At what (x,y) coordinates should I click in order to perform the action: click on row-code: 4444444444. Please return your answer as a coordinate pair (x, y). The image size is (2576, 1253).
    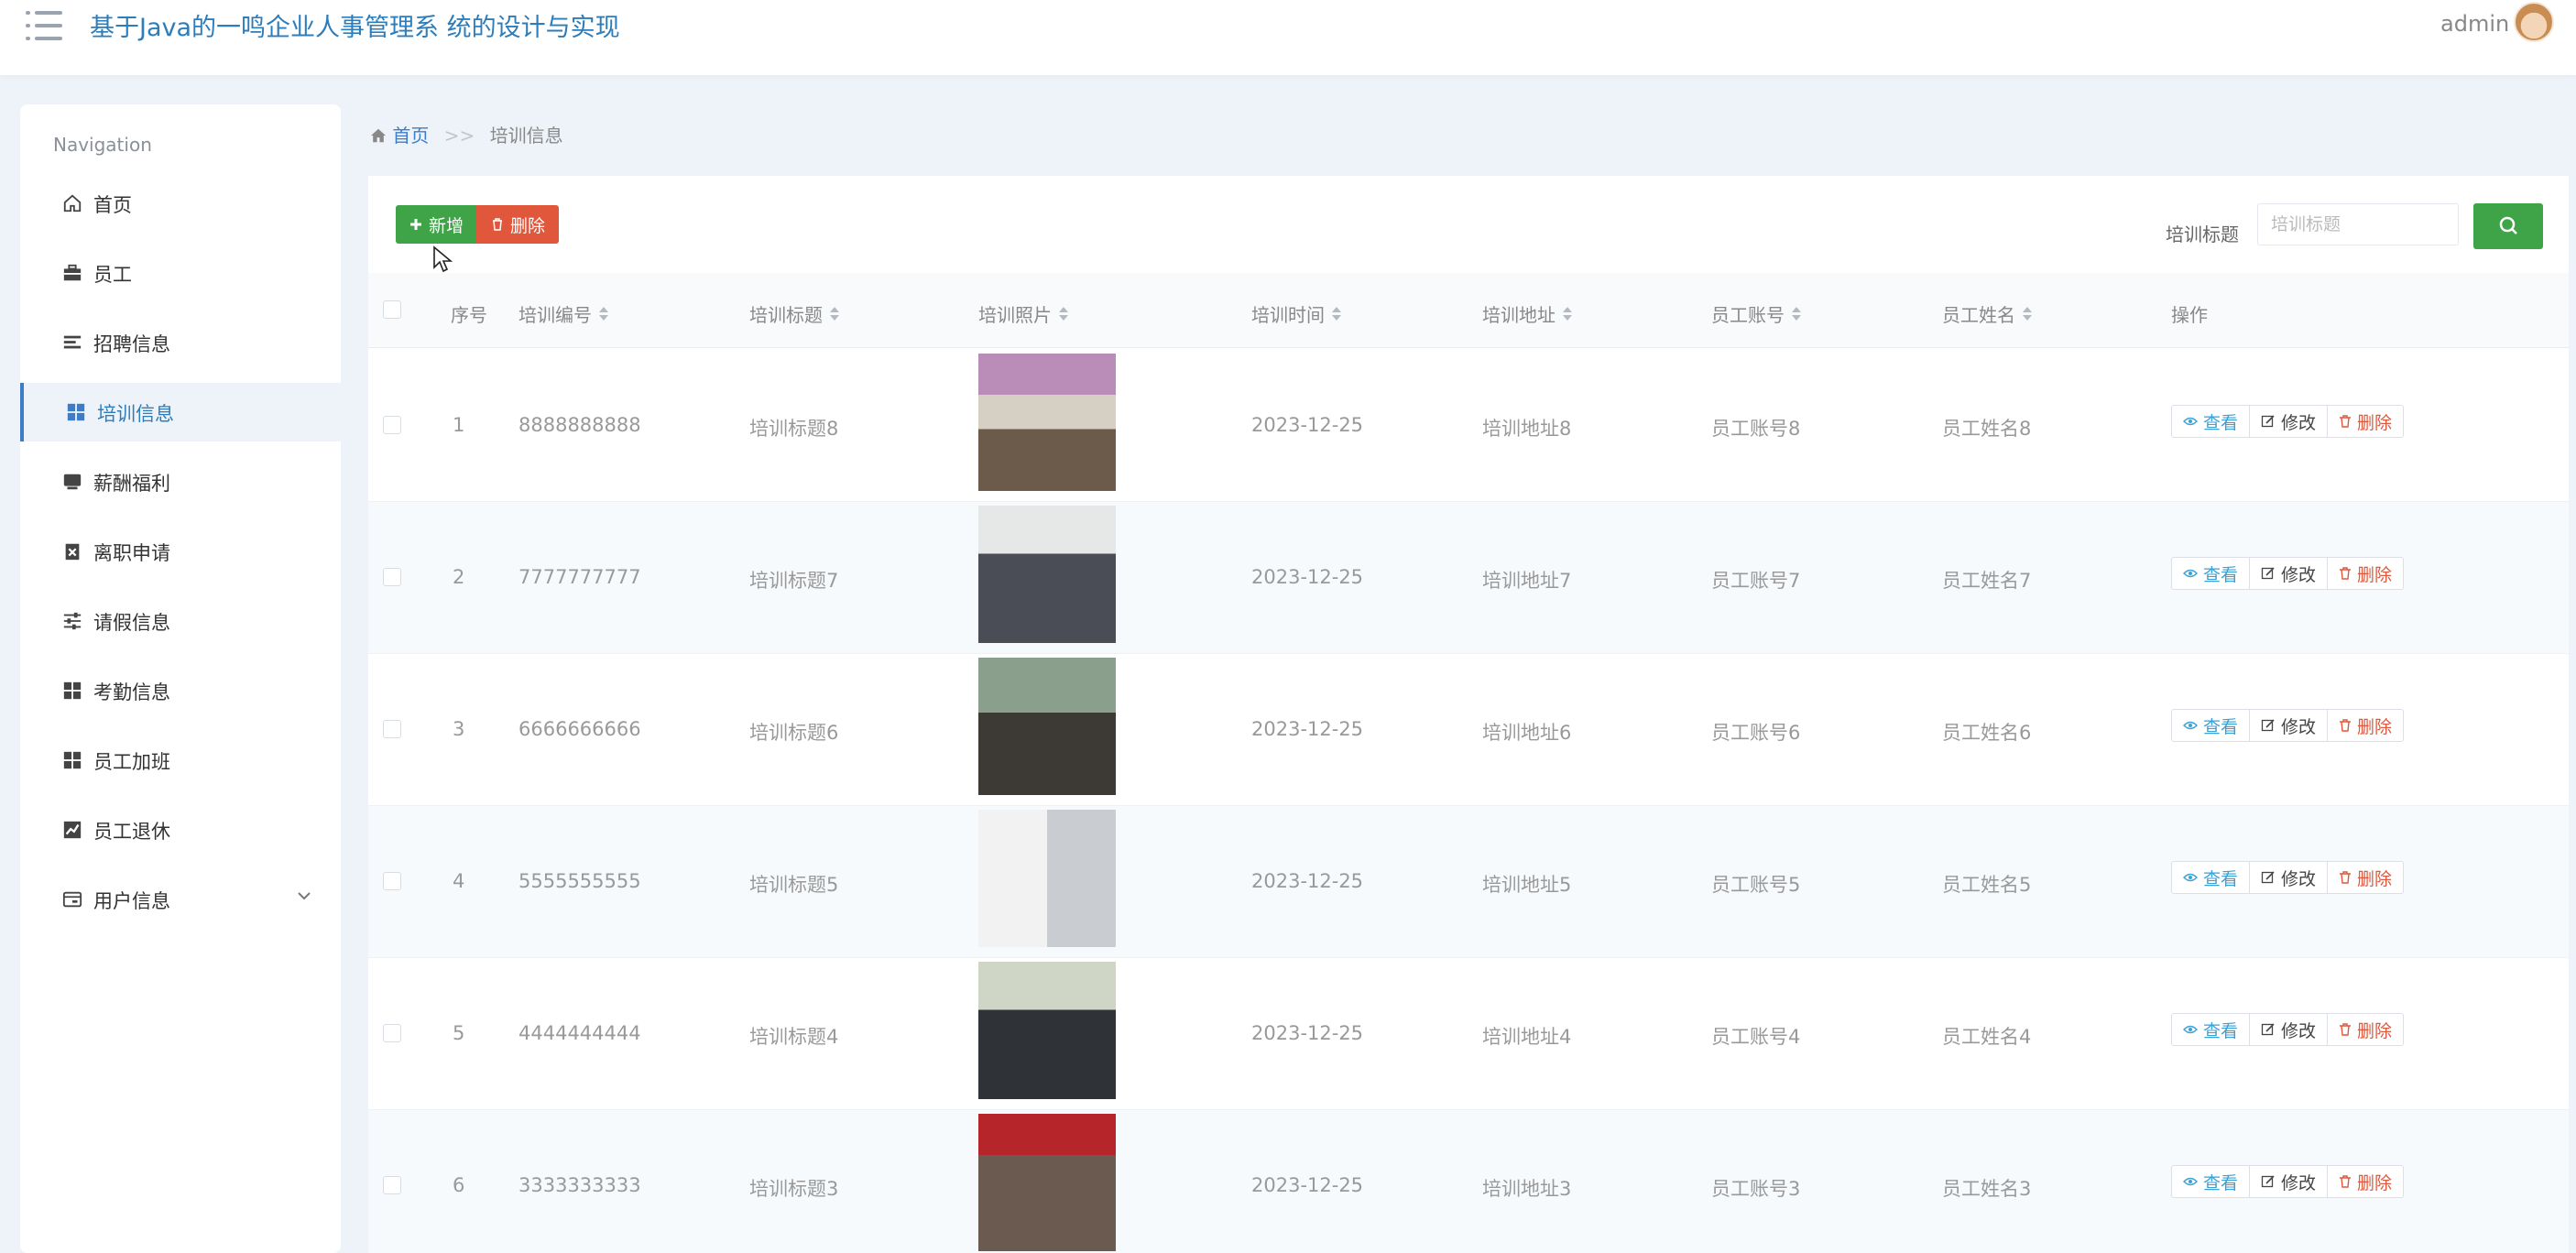
    Looking at the image, I should click on (579, 1033).